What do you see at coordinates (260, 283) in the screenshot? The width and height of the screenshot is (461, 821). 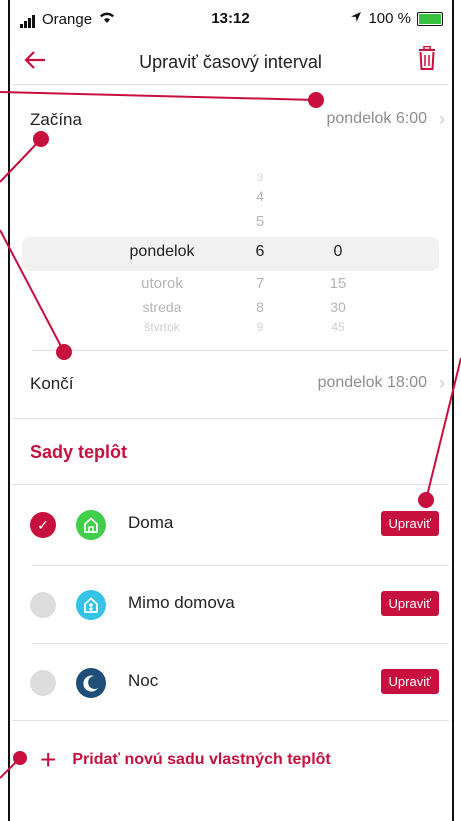 I see `hour-option: 7` at bounding box center [260, 283].